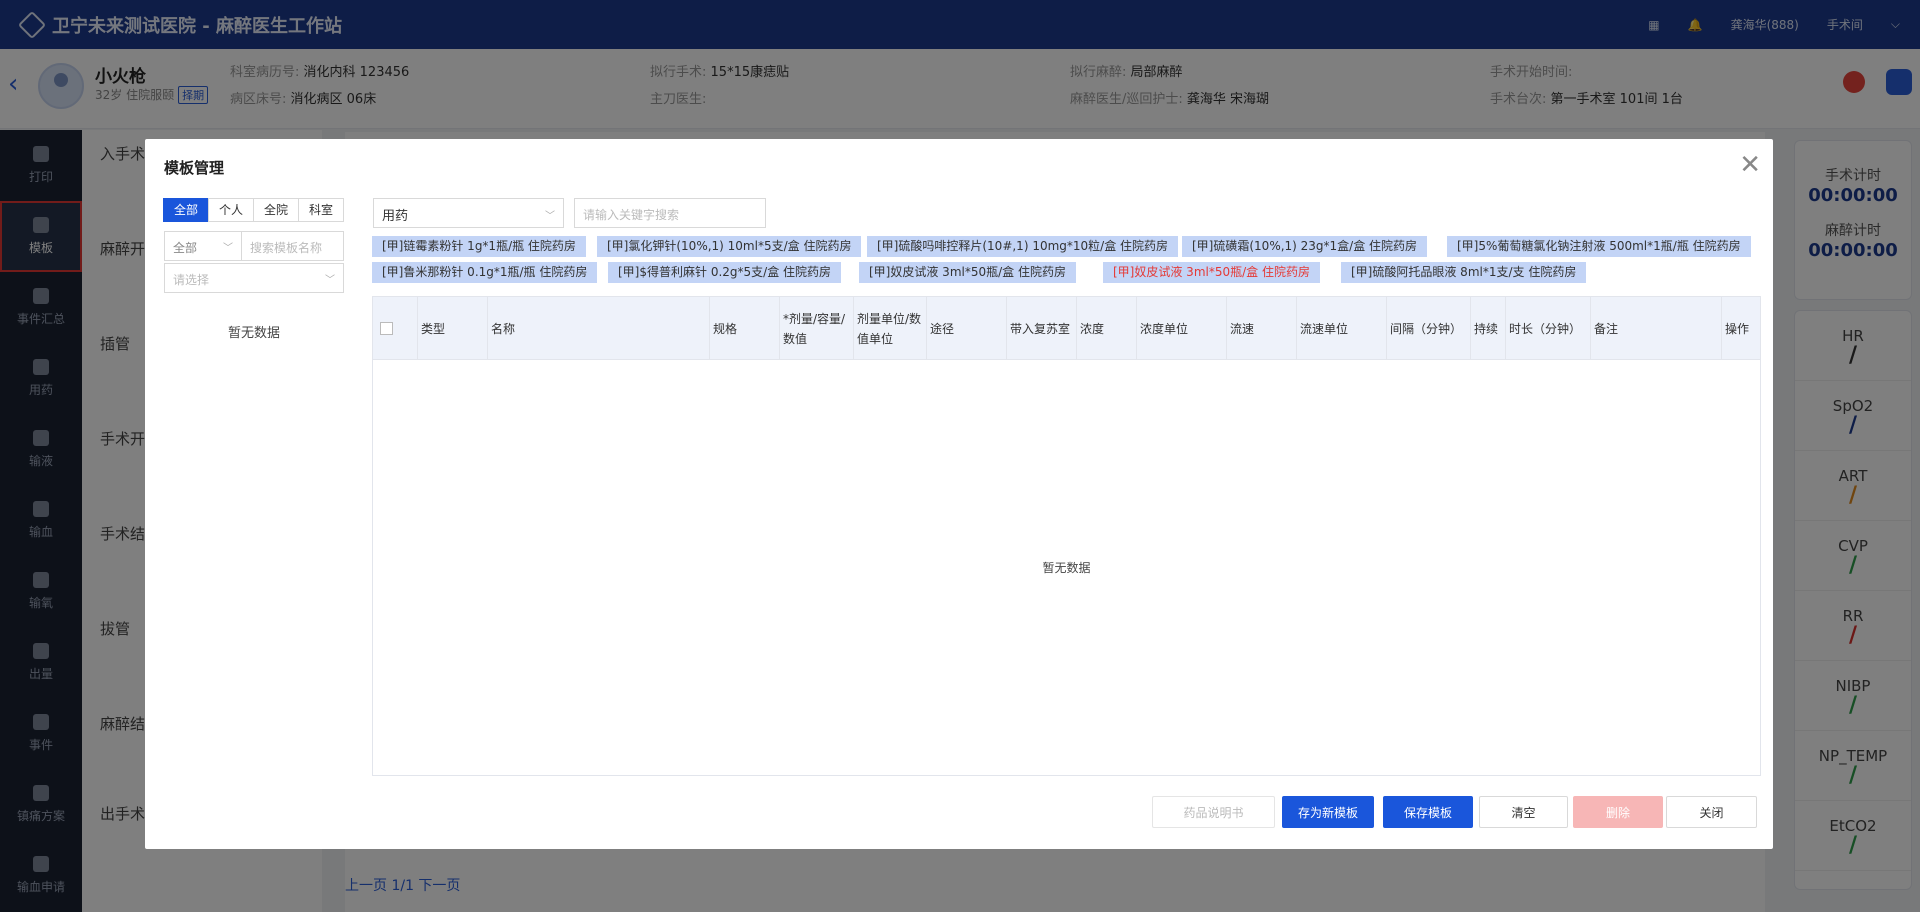 The width and height of the screenshot is (1920, 912). I want to click on template-search-input: 搜索模板名称, so click(292, 246).